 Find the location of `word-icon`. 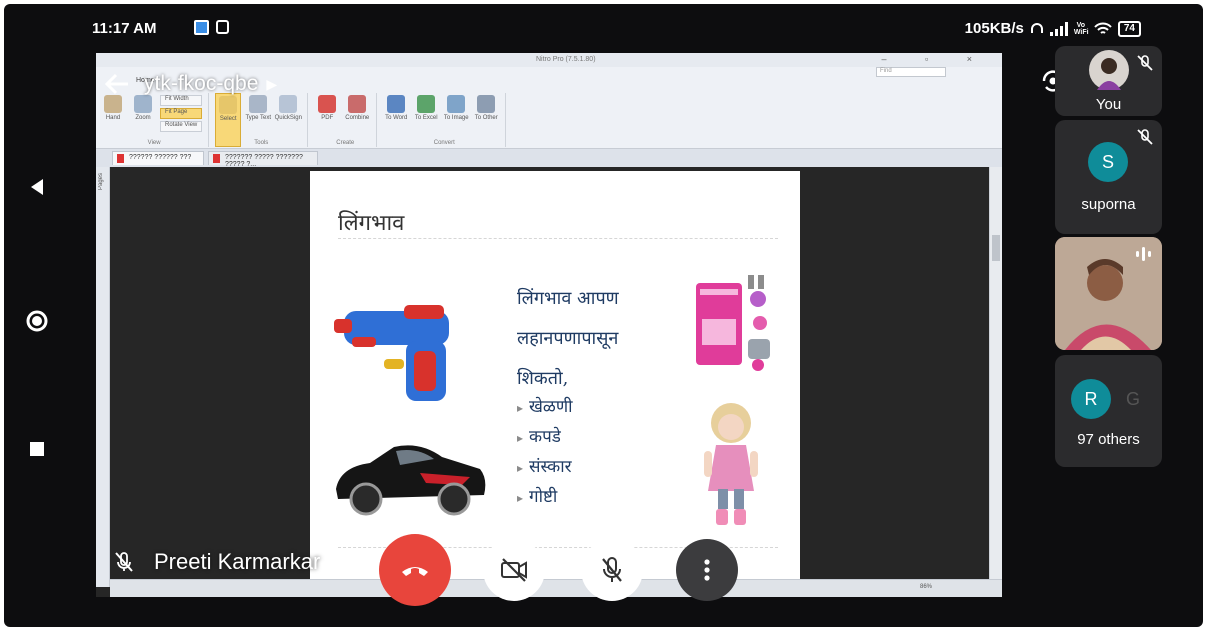

word-icon is located at coordinates (396, 104).